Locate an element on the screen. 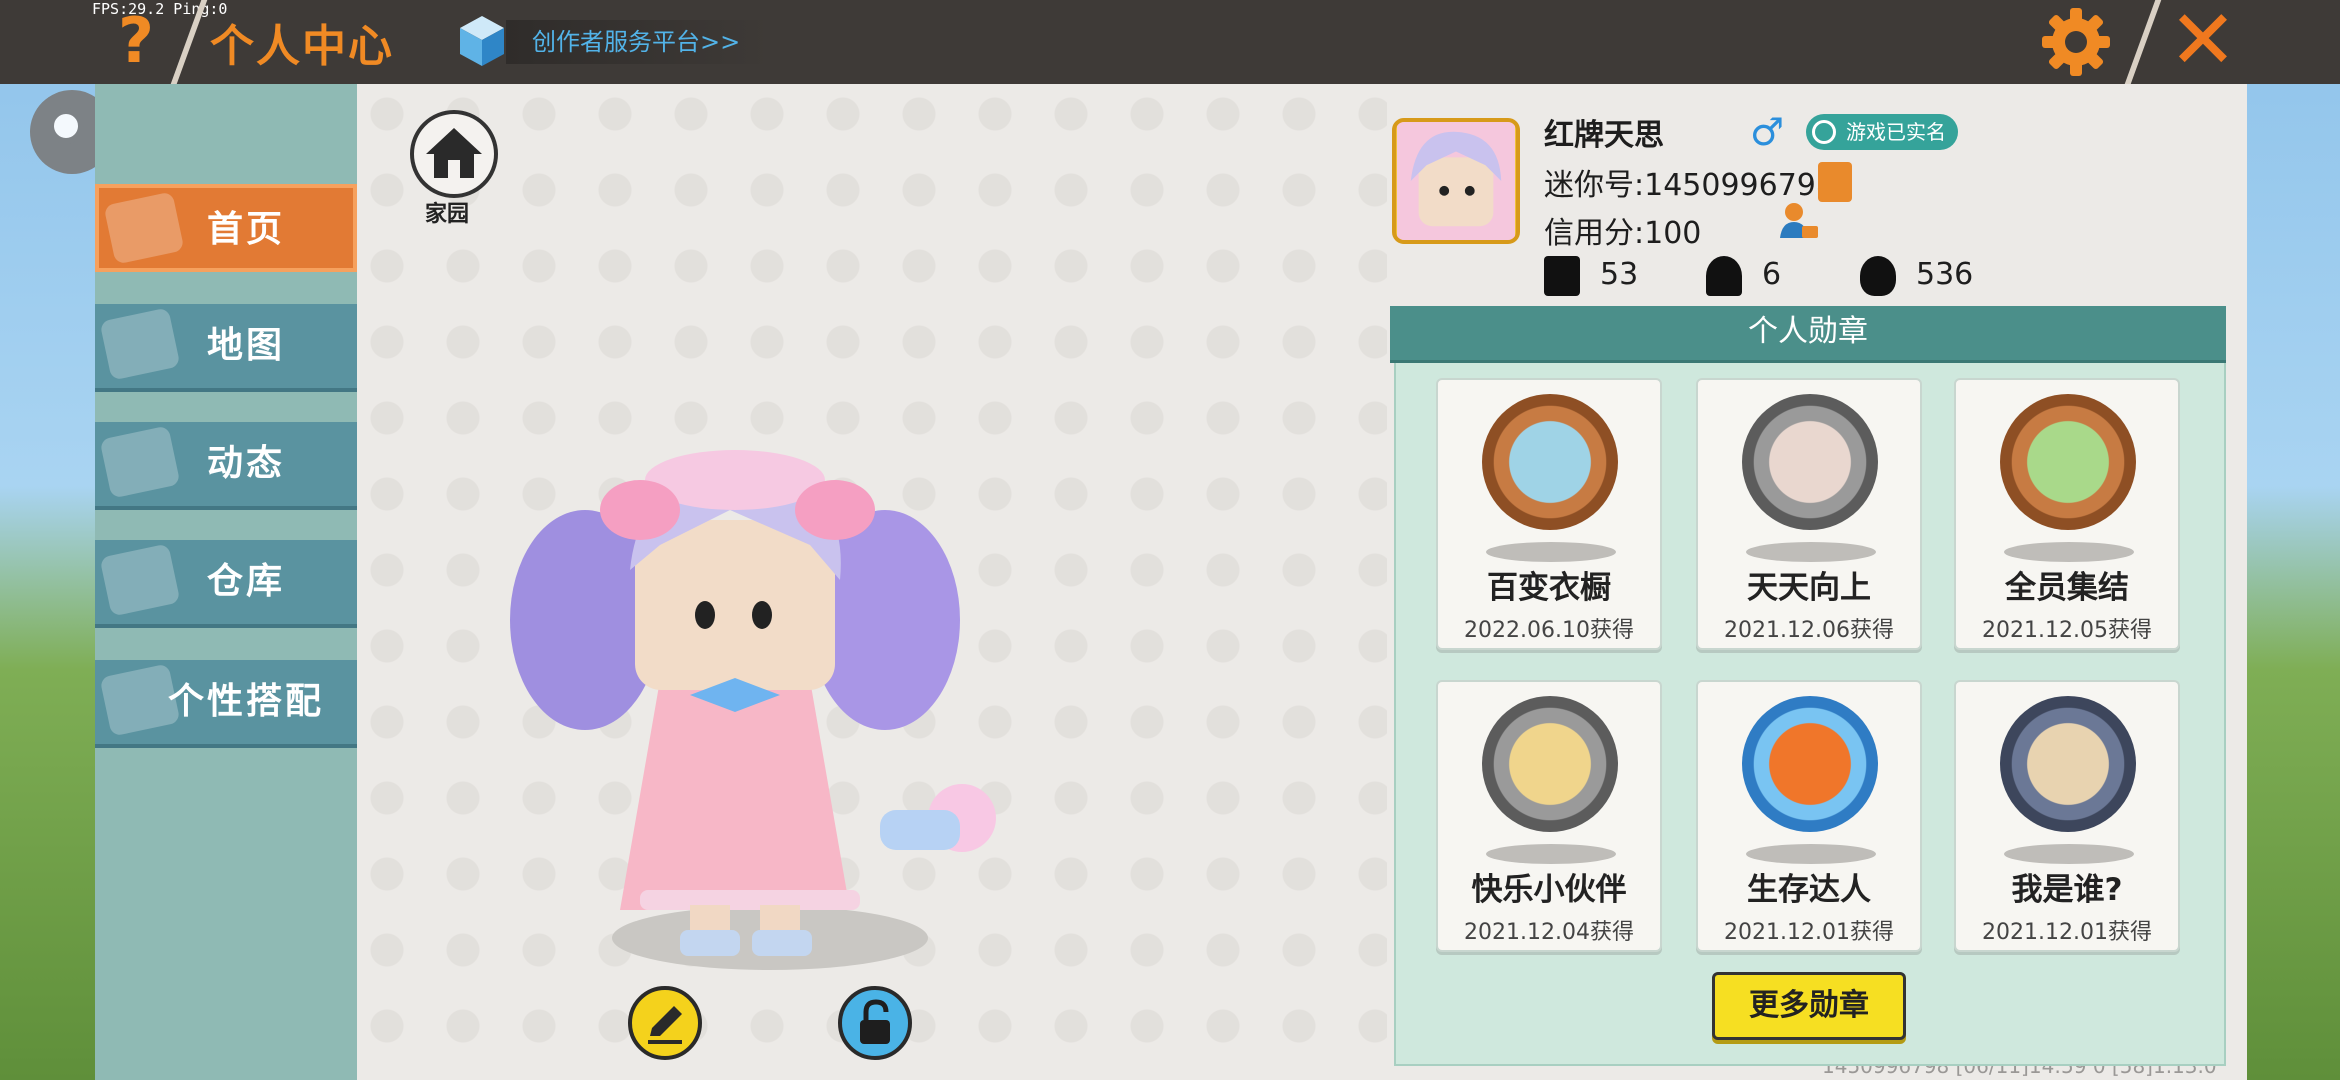 The width and height of the screenshot is (2340, 1080). edit-button is located at coordinates (665, 1023).